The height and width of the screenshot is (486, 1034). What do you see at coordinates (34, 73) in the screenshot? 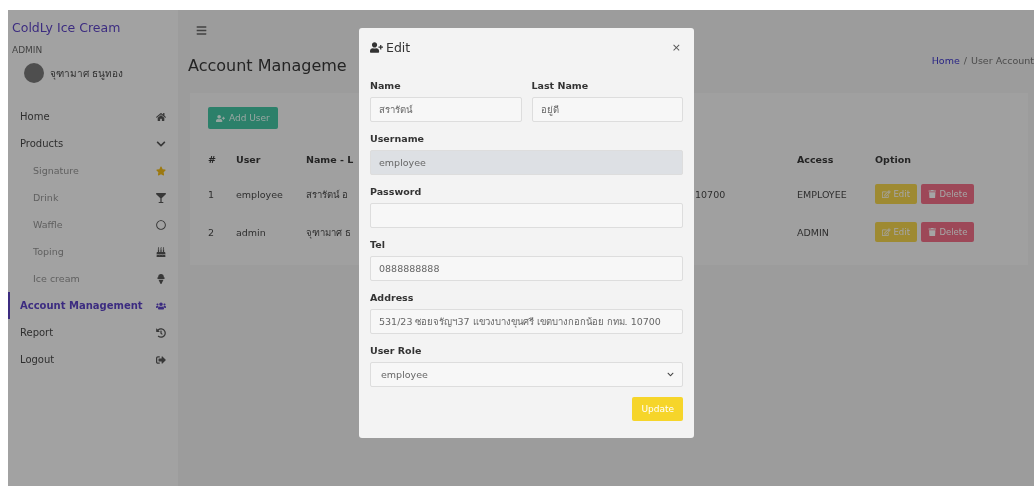
I see `avatar` at bounding box center [34, 73].